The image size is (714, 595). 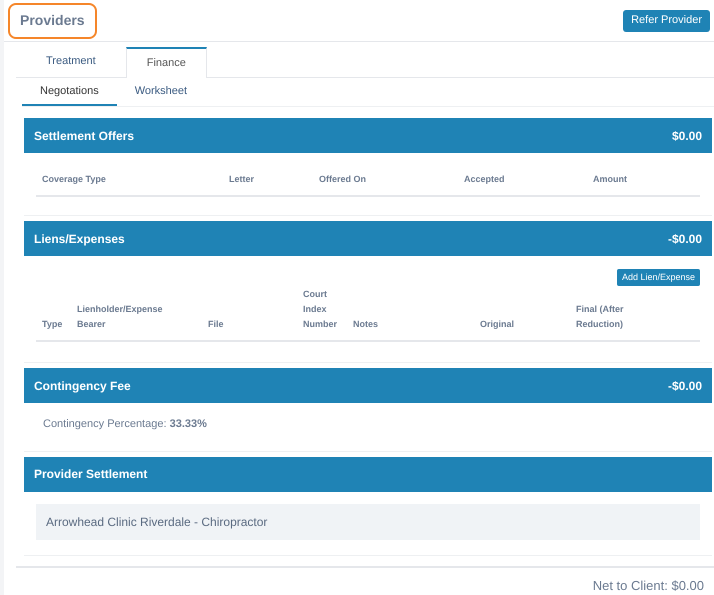 I want to click on column-header: Court Index Number, so click(x=320, y=309).